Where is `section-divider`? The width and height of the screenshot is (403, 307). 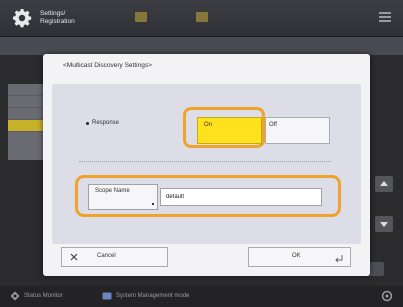
section-divider is located at coordinates (205, 161).